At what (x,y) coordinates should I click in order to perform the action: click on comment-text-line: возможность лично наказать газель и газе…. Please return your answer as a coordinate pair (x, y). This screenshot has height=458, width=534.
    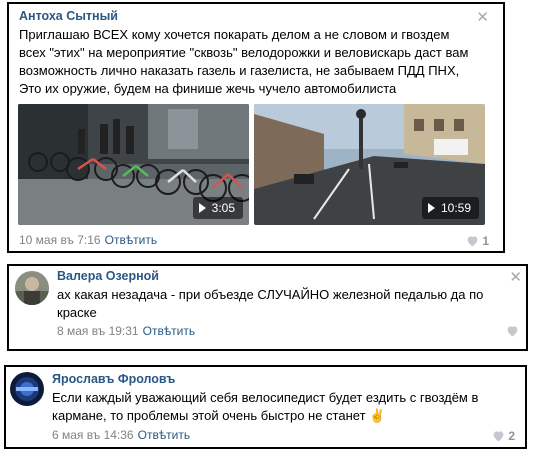
    Looking at the image, I should click on (239, 70).